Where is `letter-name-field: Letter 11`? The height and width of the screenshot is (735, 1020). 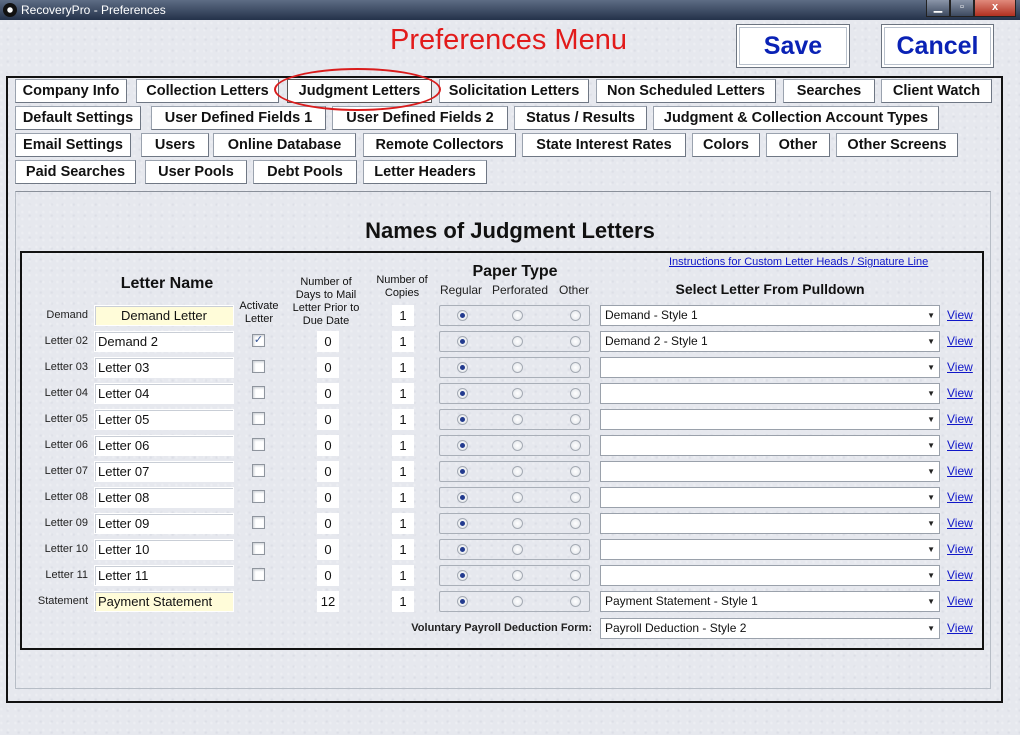
letter-name-field: Letter 11 is located at coordinates (164, 575).